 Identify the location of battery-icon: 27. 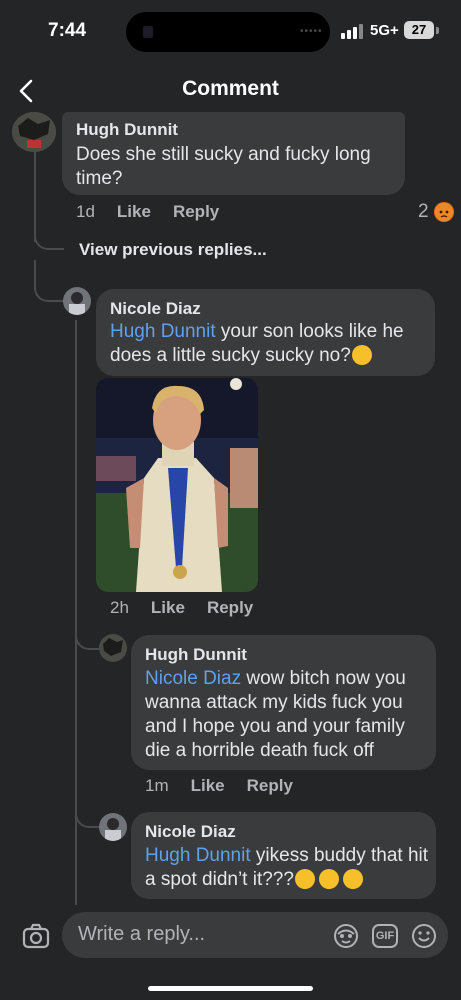
(419, 30).